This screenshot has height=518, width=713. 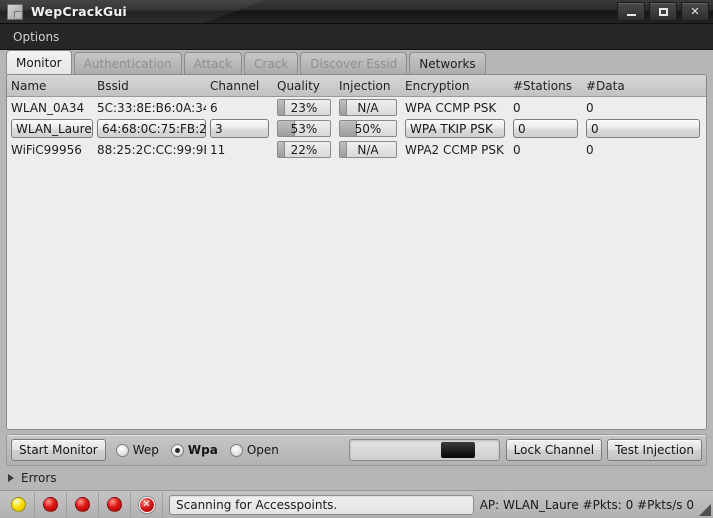 I want to click on radio-wep-icon, so click(x=122, y=450).